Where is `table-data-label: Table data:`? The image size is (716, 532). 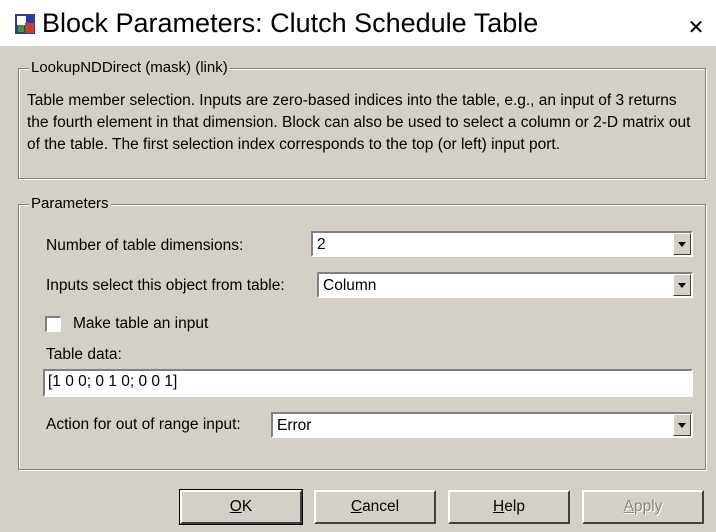
table-data-label: Table data: is located at coordinates (84, 354).